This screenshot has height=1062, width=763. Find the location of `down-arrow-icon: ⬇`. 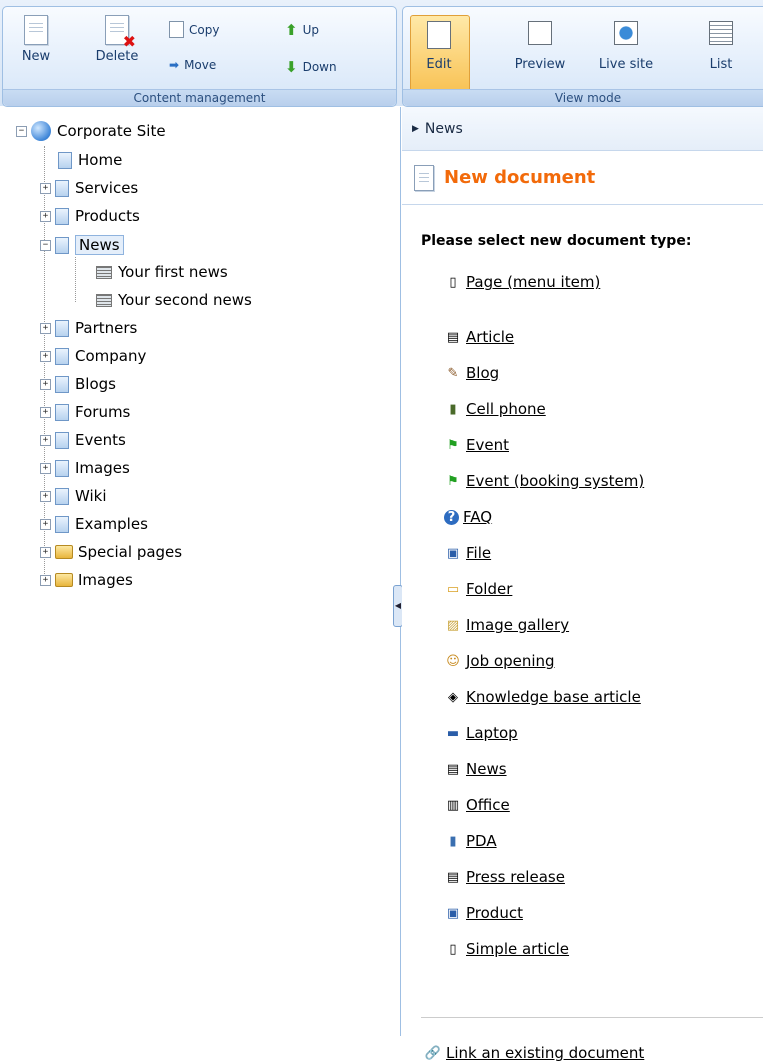

down-arrow-icon: ⬇ is located at coordinates (291, 67).